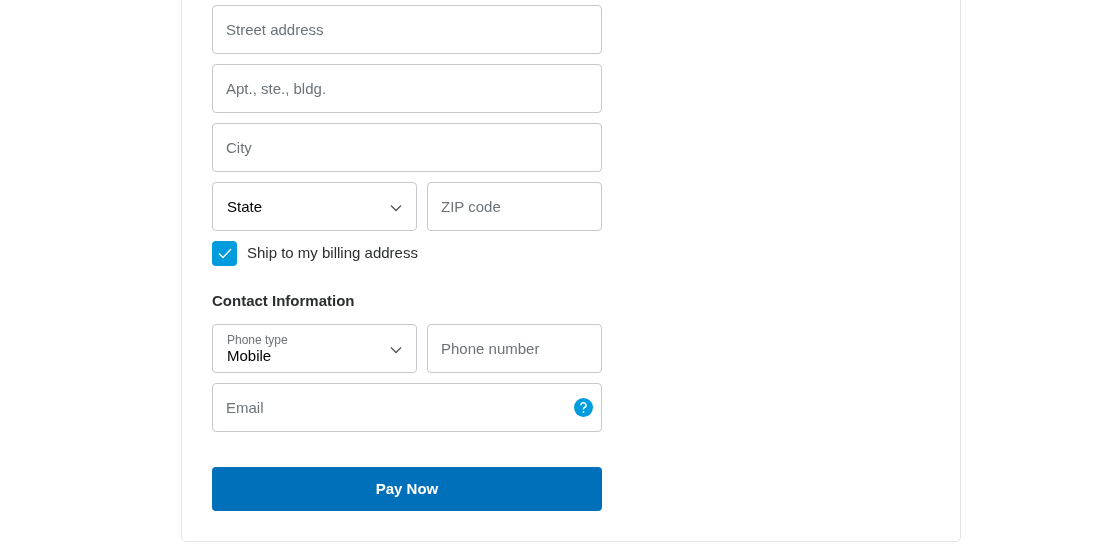 This screenshot has height=547, width=1110. Describe the element at coordinates (407, 147) in the screenshot. I see `input-field: City` at that location.